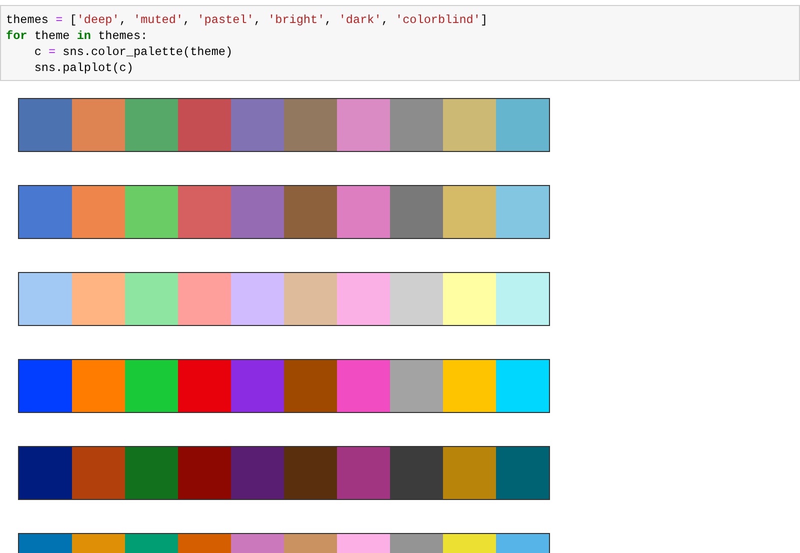  I want to click on code-line: sns.palplot(c), so click(83, 68).